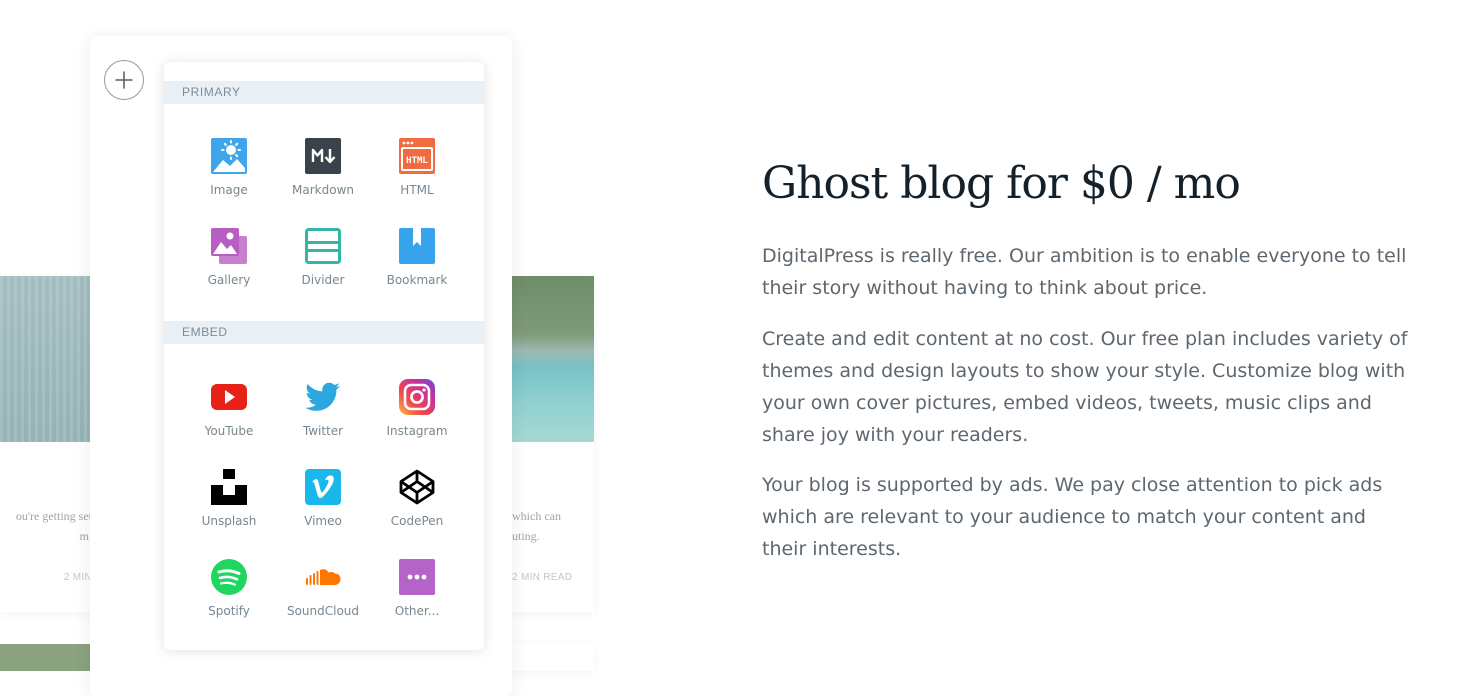 The height and width of the screenshot is (696, 1470). What do you see at coordinates (229, 487) in the screenshot?
I see `unsplash-icon` at bounding box center [229, 487].